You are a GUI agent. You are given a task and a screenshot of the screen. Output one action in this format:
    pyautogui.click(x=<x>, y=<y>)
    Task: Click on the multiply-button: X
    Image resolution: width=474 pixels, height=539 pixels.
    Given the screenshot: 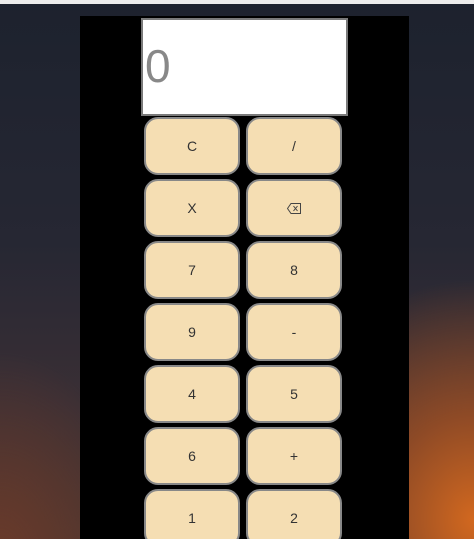 What is the action you would take?
    pyautogui.click(x=192, y=208)
    